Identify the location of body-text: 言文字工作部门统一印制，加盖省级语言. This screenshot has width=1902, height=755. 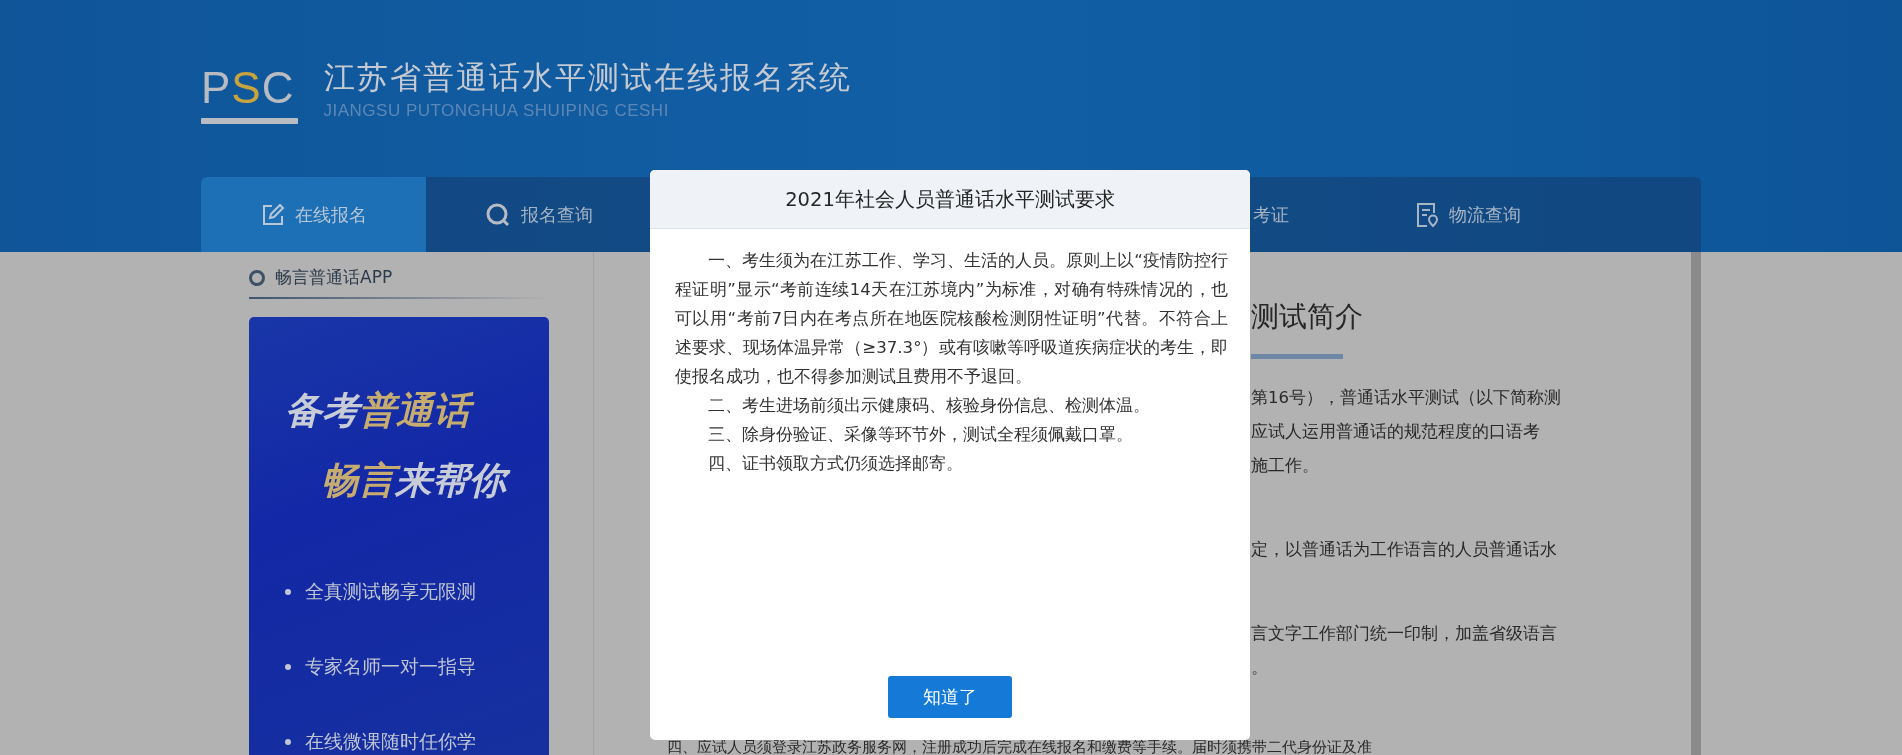
(1404, 634).